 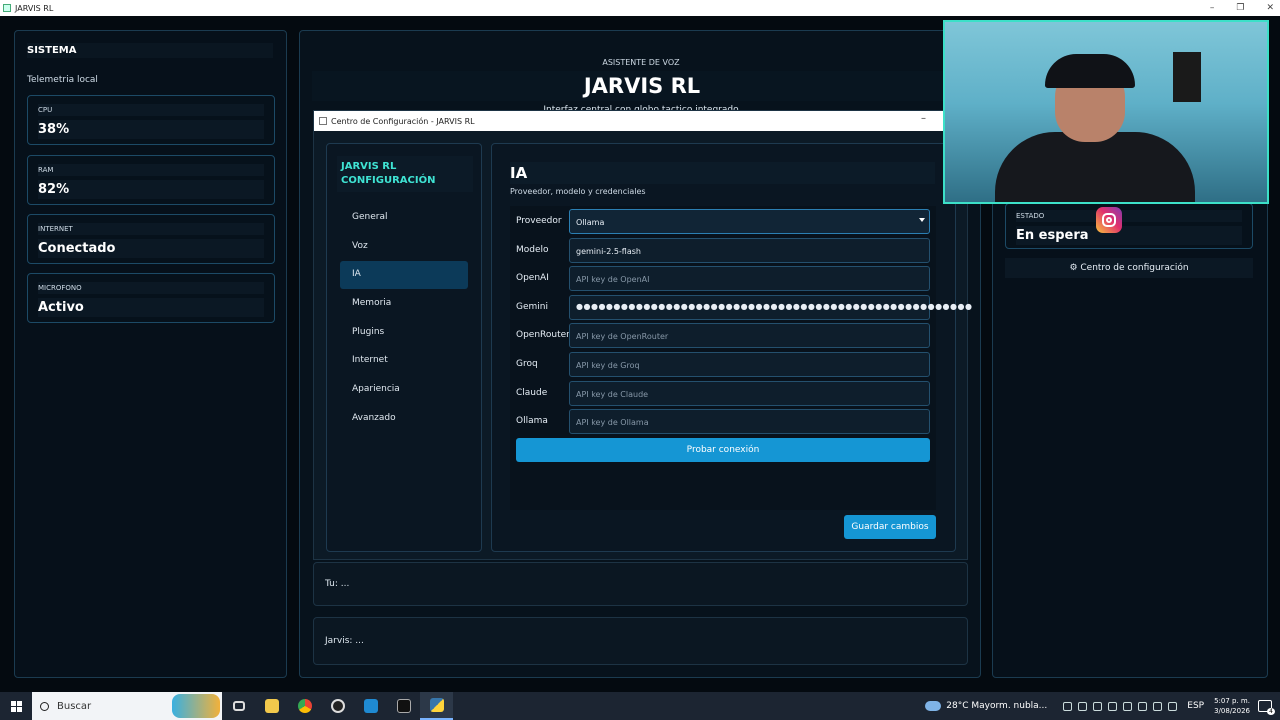 What do you see at coordinates (1090, 71) in the screenshot?
I see `person-cap` at bounding box center [1090, 71].